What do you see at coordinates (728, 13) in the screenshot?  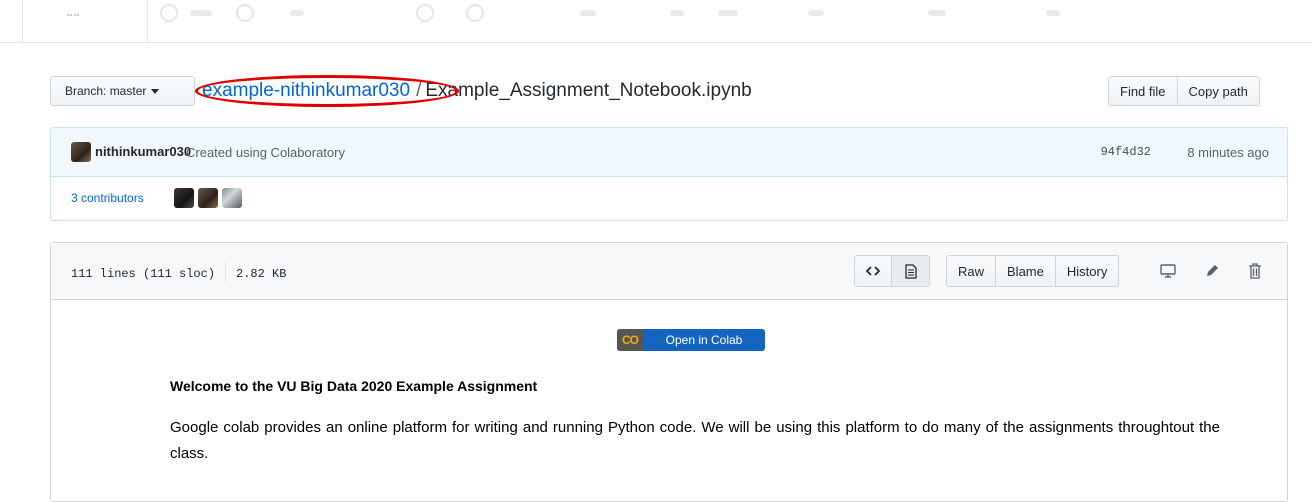 I see `security-icon` at bounding box center [728, 13].